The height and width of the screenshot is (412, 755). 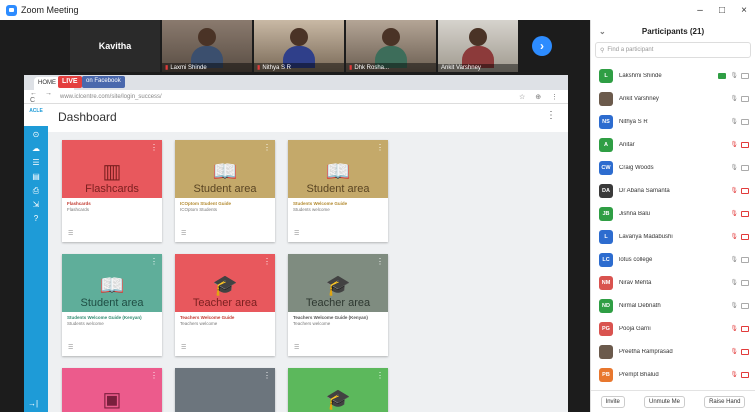 What do you see at coordinates (225, 202) in the screenshot?
I see `card-link: ICOptom Student Guide` at bounding box center [225, 202].